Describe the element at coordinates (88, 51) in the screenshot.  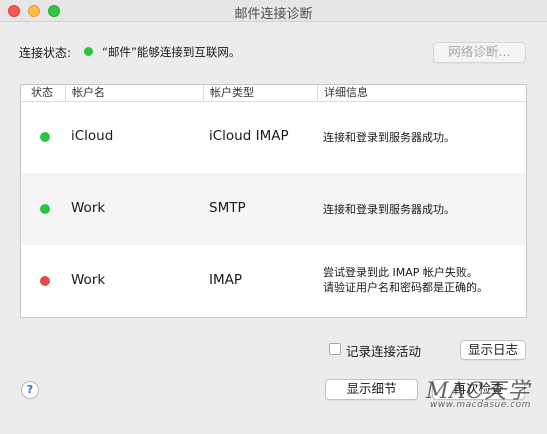
I see `connection-status-dot-icon` at that location.